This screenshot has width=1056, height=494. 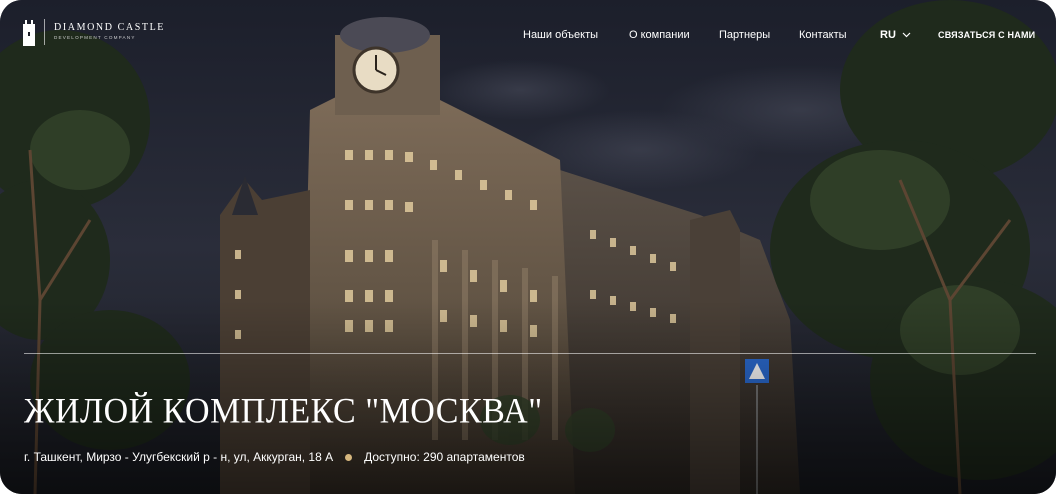 What do you see at coordinates (744, 35) in the screenshot?
I see `nav-item-partners: Партнеры` at bounding box center [744, 35].